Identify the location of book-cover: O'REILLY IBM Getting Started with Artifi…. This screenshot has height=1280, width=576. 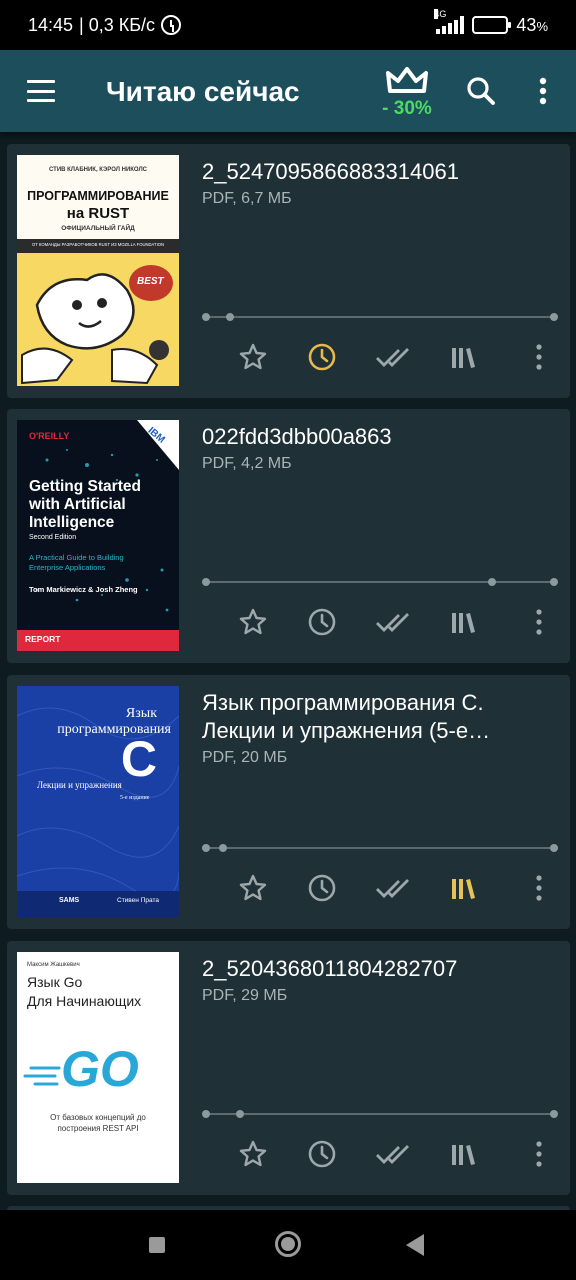
(98, 535).